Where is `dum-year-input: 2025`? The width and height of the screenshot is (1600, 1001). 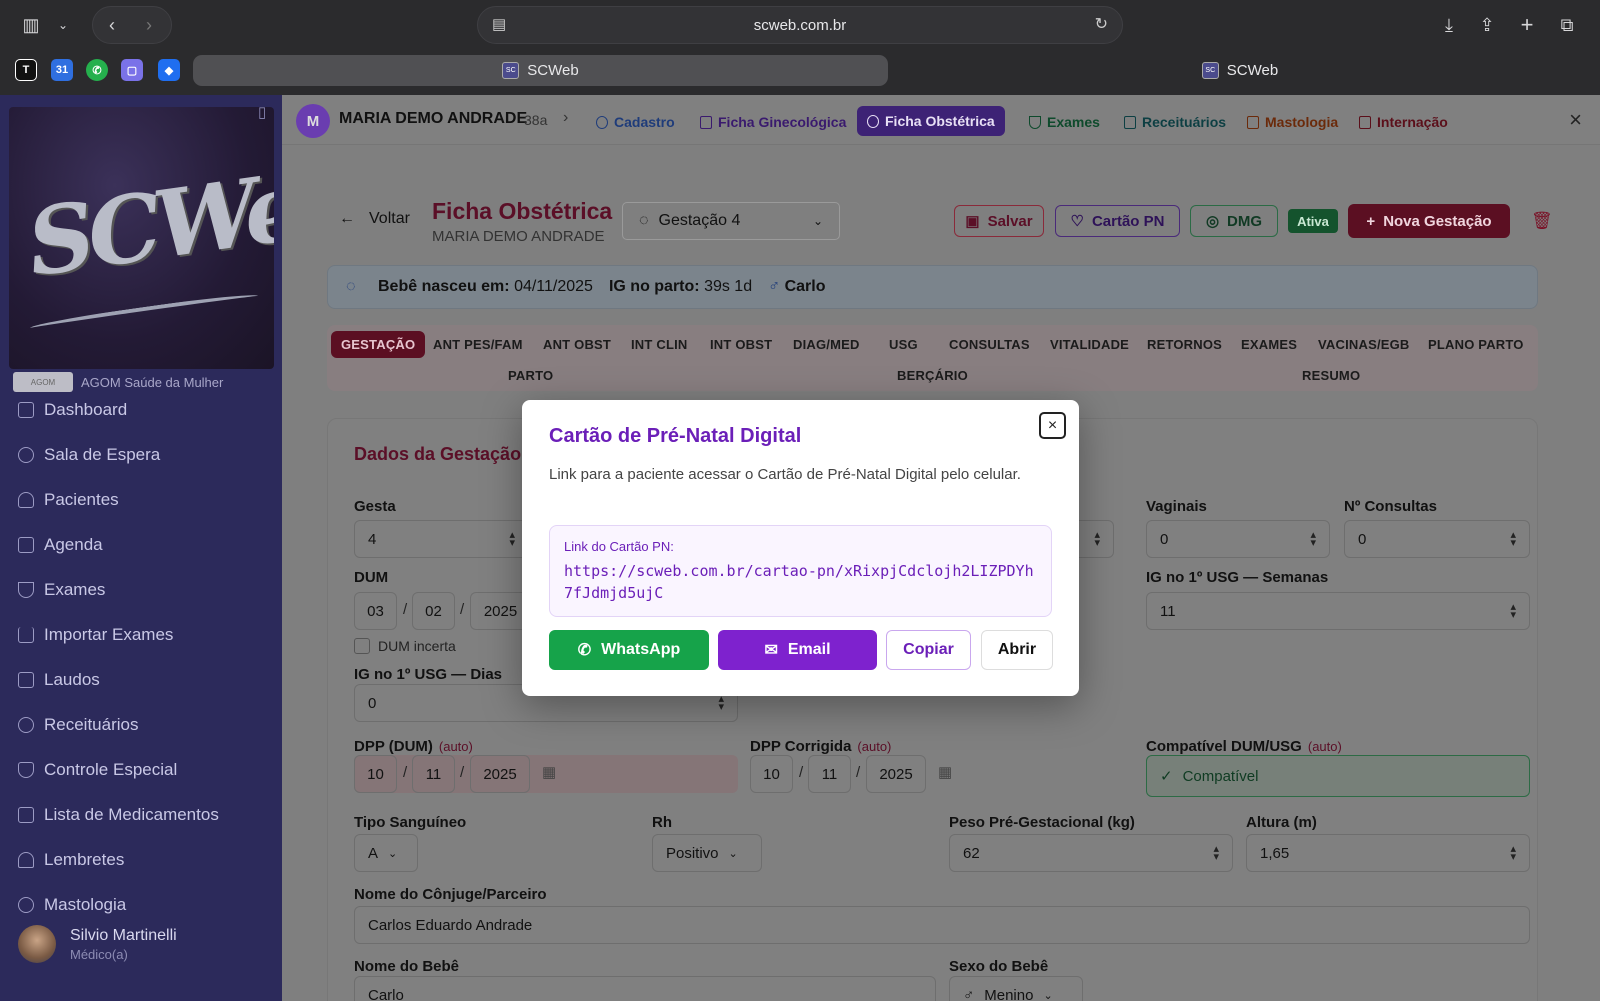 dum-year-input: 2025 is located at coordinates (500, 611).